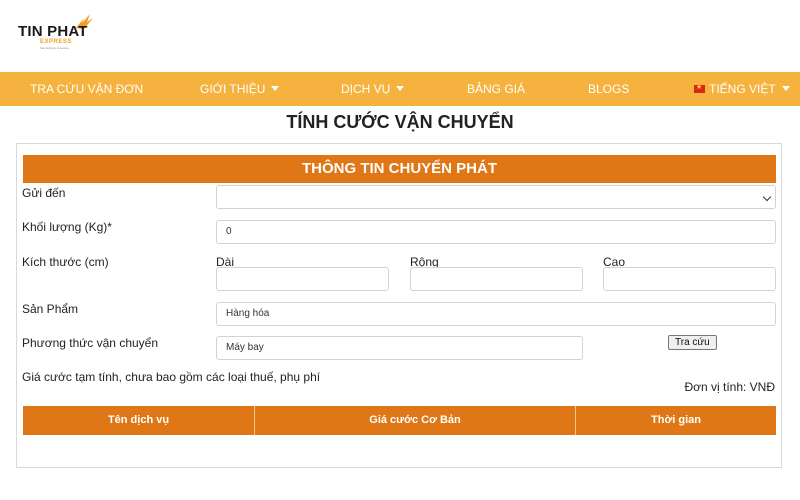  Describe the element at coordinates (53, 31) in the screenshot. I see `brand-name: TIN PHAT` at that location.